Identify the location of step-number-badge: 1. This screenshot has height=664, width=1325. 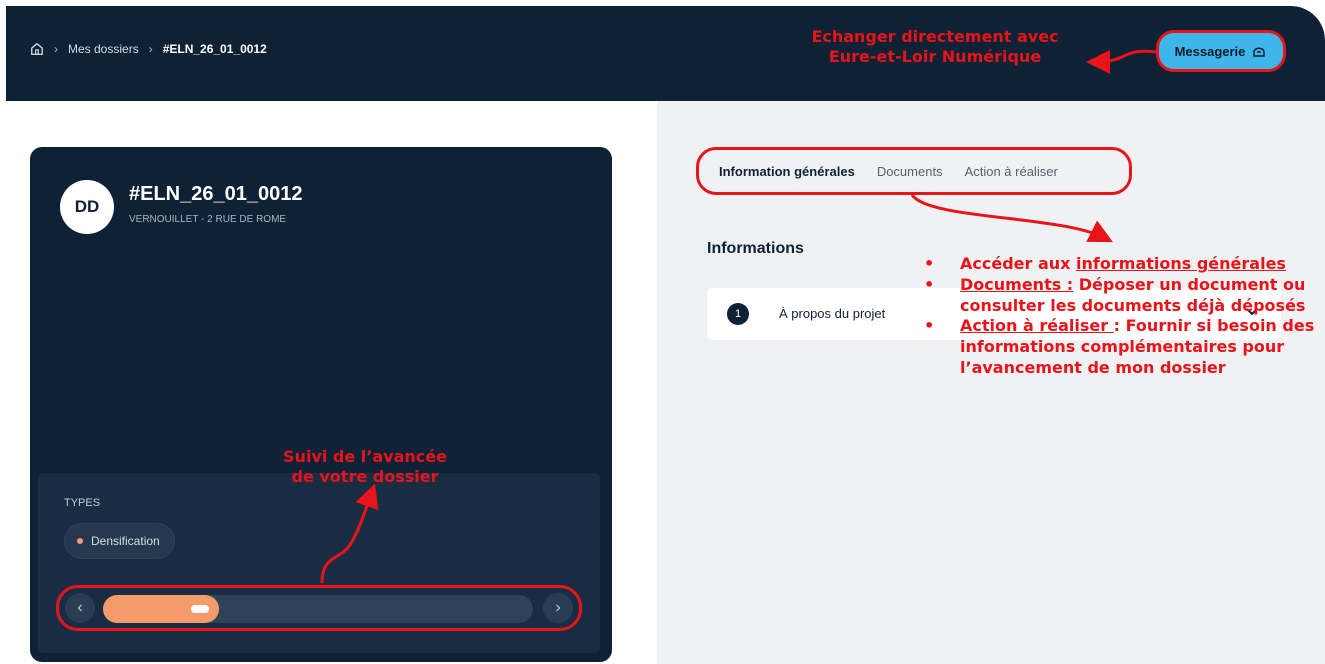
(738, 314).